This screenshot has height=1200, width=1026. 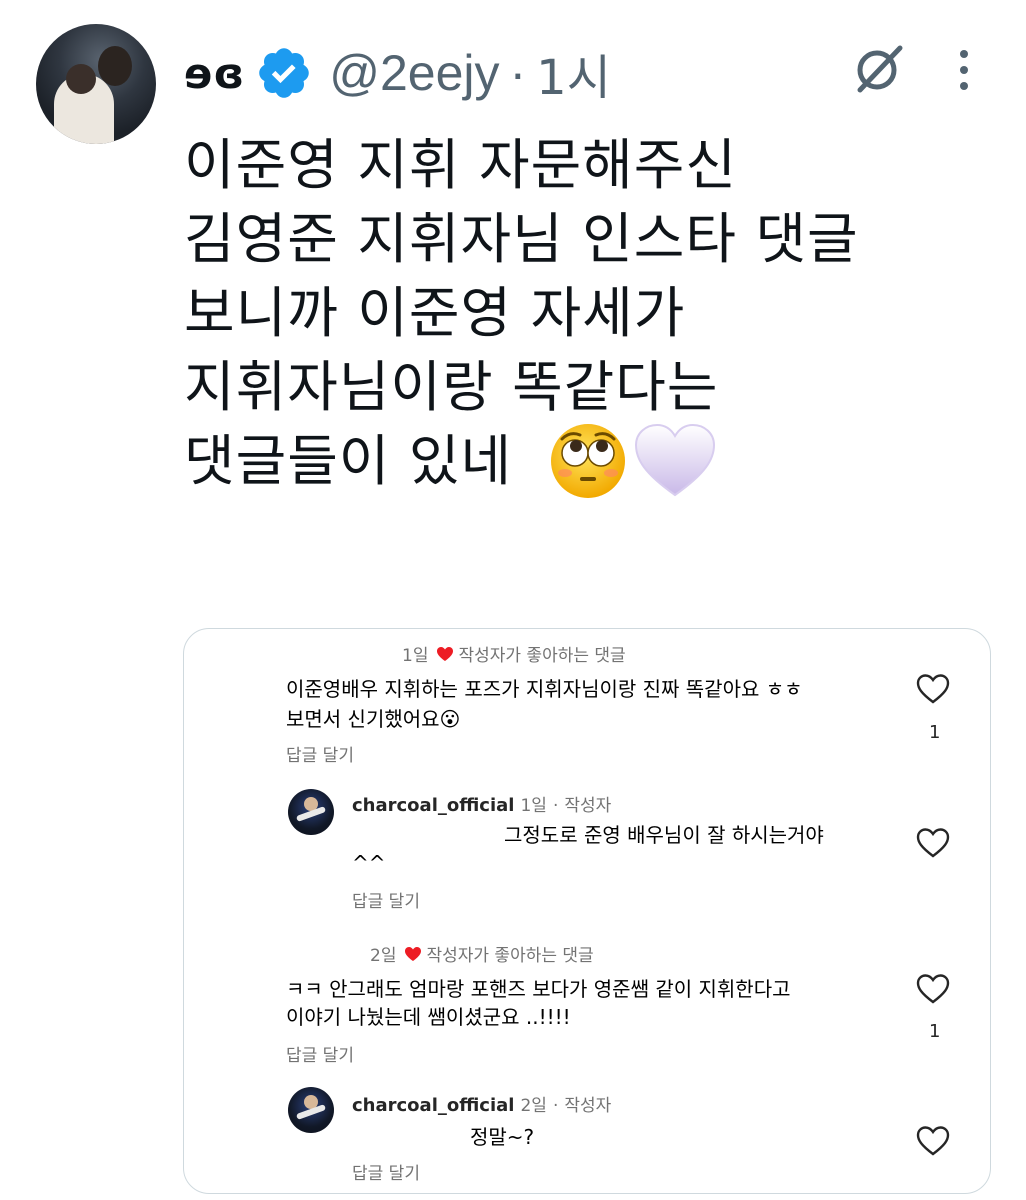 What do you see at coordinates (521, 239) in the screenshot?
I see `tweet-line: 김영준 지휘자님 인스타 댓글` at bounding box center [521, 239].